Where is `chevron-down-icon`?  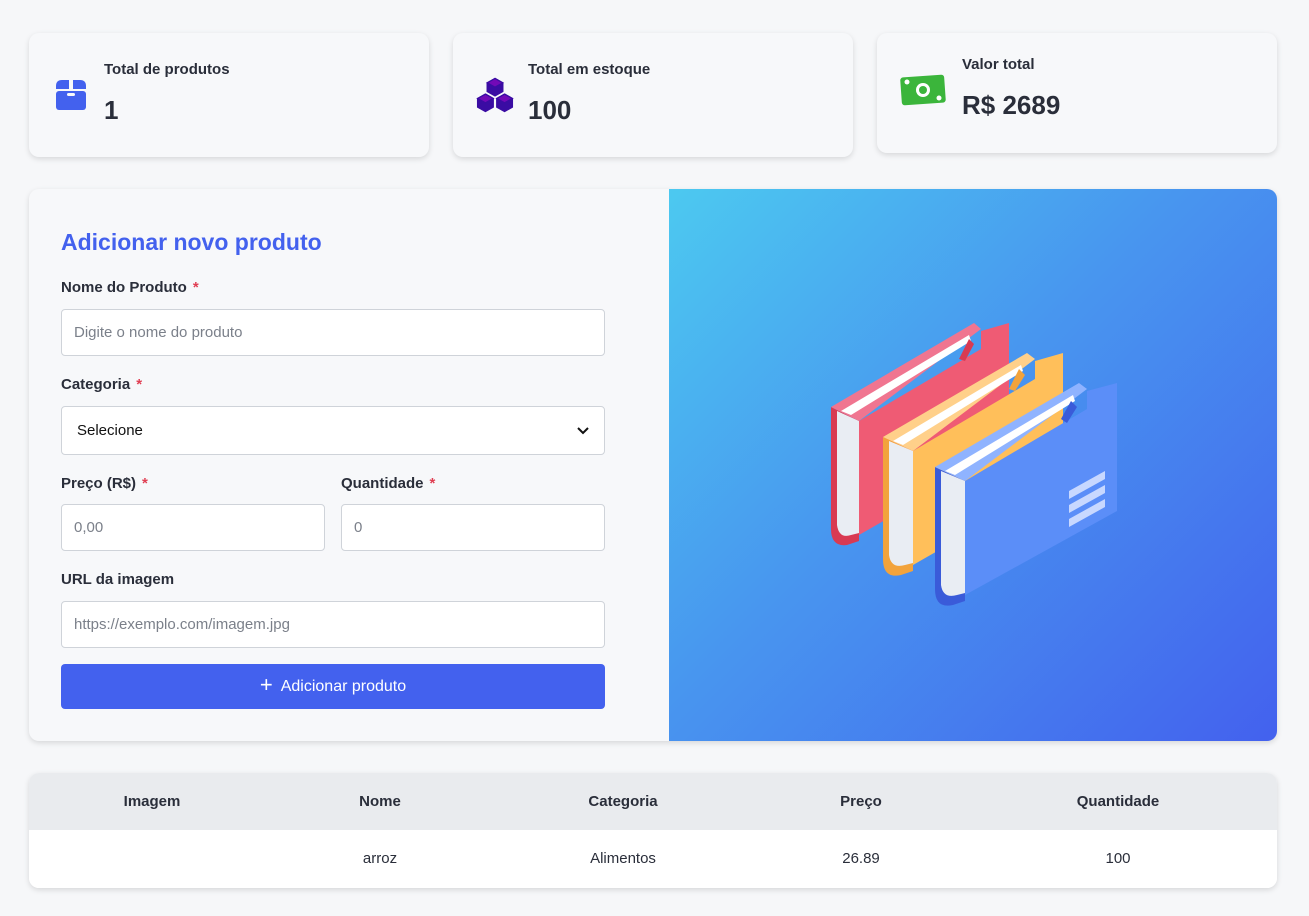
chevron-down-icon is located at coordinates (583, 430).